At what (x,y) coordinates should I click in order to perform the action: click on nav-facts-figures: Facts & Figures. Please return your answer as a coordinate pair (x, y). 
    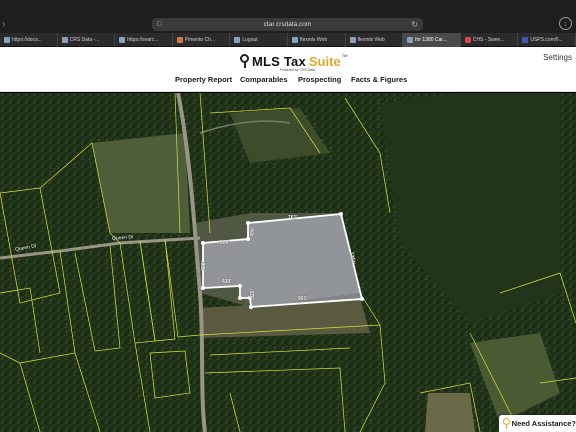
    Looking at the image, I should click on (379, 79).